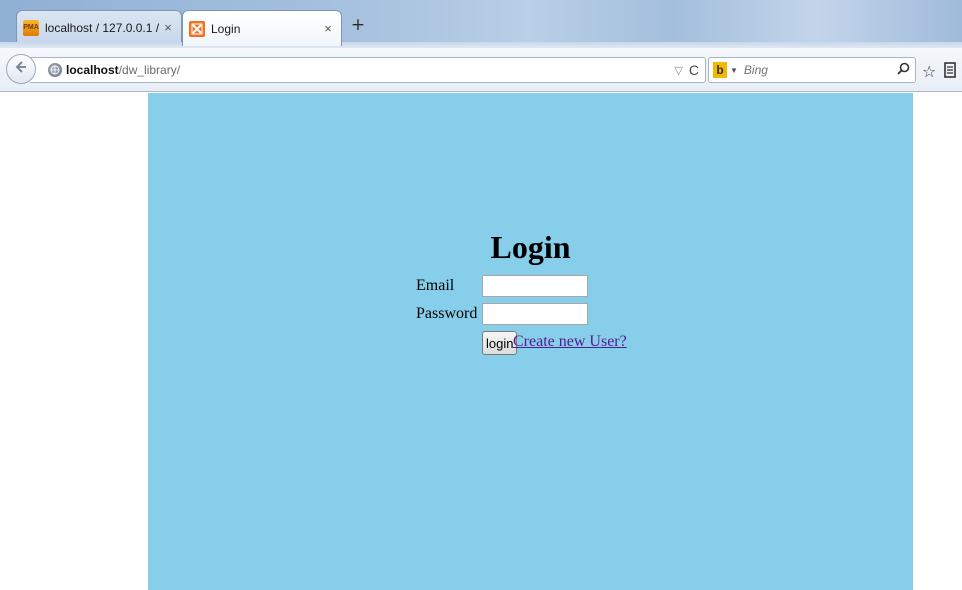  Describe the element at coordinates (55, 70) in the screenshot. I see `globe-icon` at that location.